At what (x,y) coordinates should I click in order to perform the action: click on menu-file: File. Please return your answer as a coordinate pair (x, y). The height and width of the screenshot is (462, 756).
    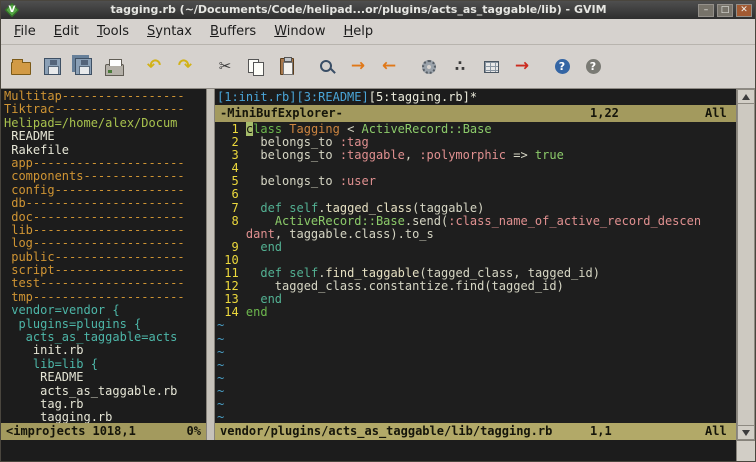
    Looking at the image, I should click on (25, 32).